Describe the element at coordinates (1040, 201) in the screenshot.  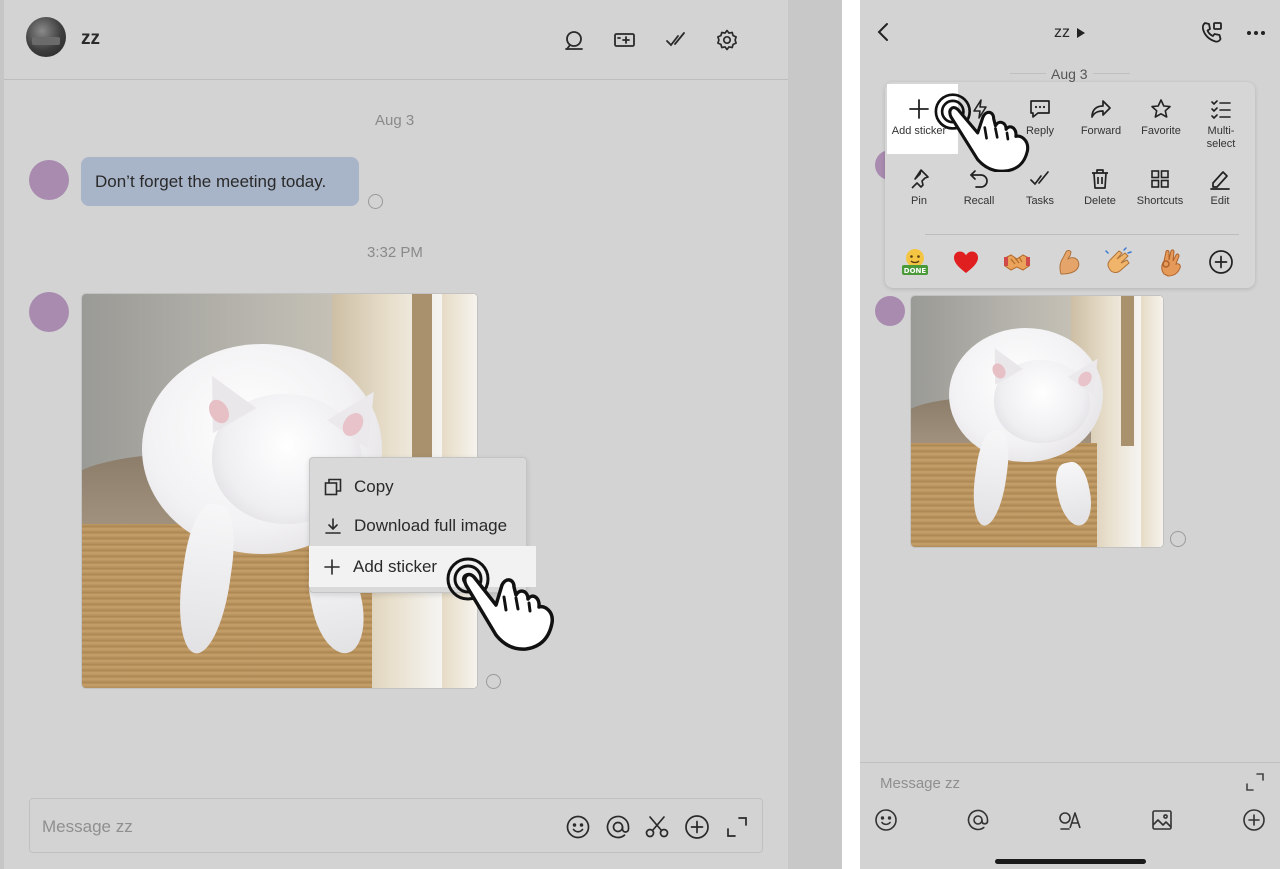
I see `tasks-label: Tasks` at that location.